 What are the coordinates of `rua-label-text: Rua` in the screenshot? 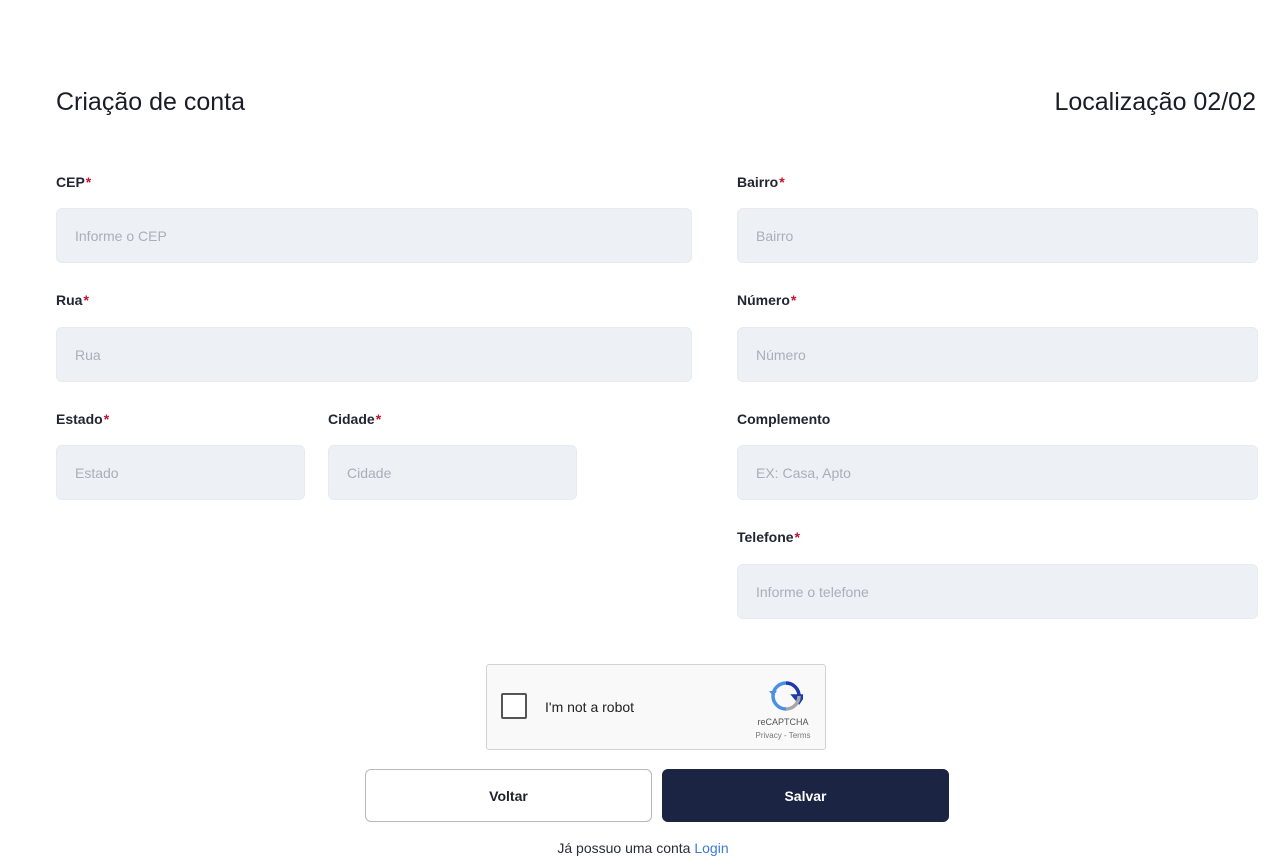 It's located at (69, 300).